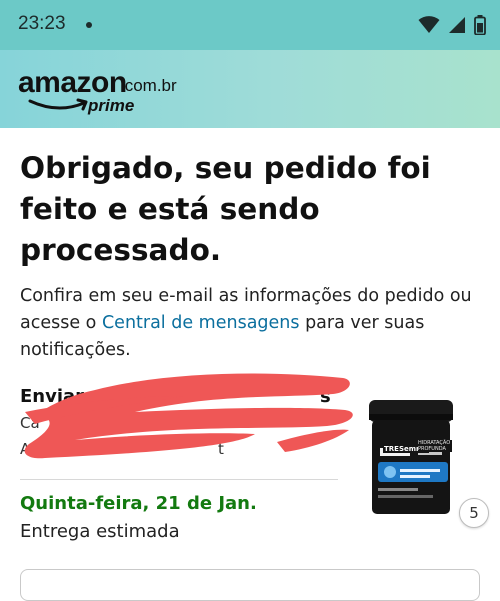 This screenshot has height=601, width=500. I want to click on product-image: TRESemmé HIDRATAÇÃO PROFUNDA, so click(411, 459).